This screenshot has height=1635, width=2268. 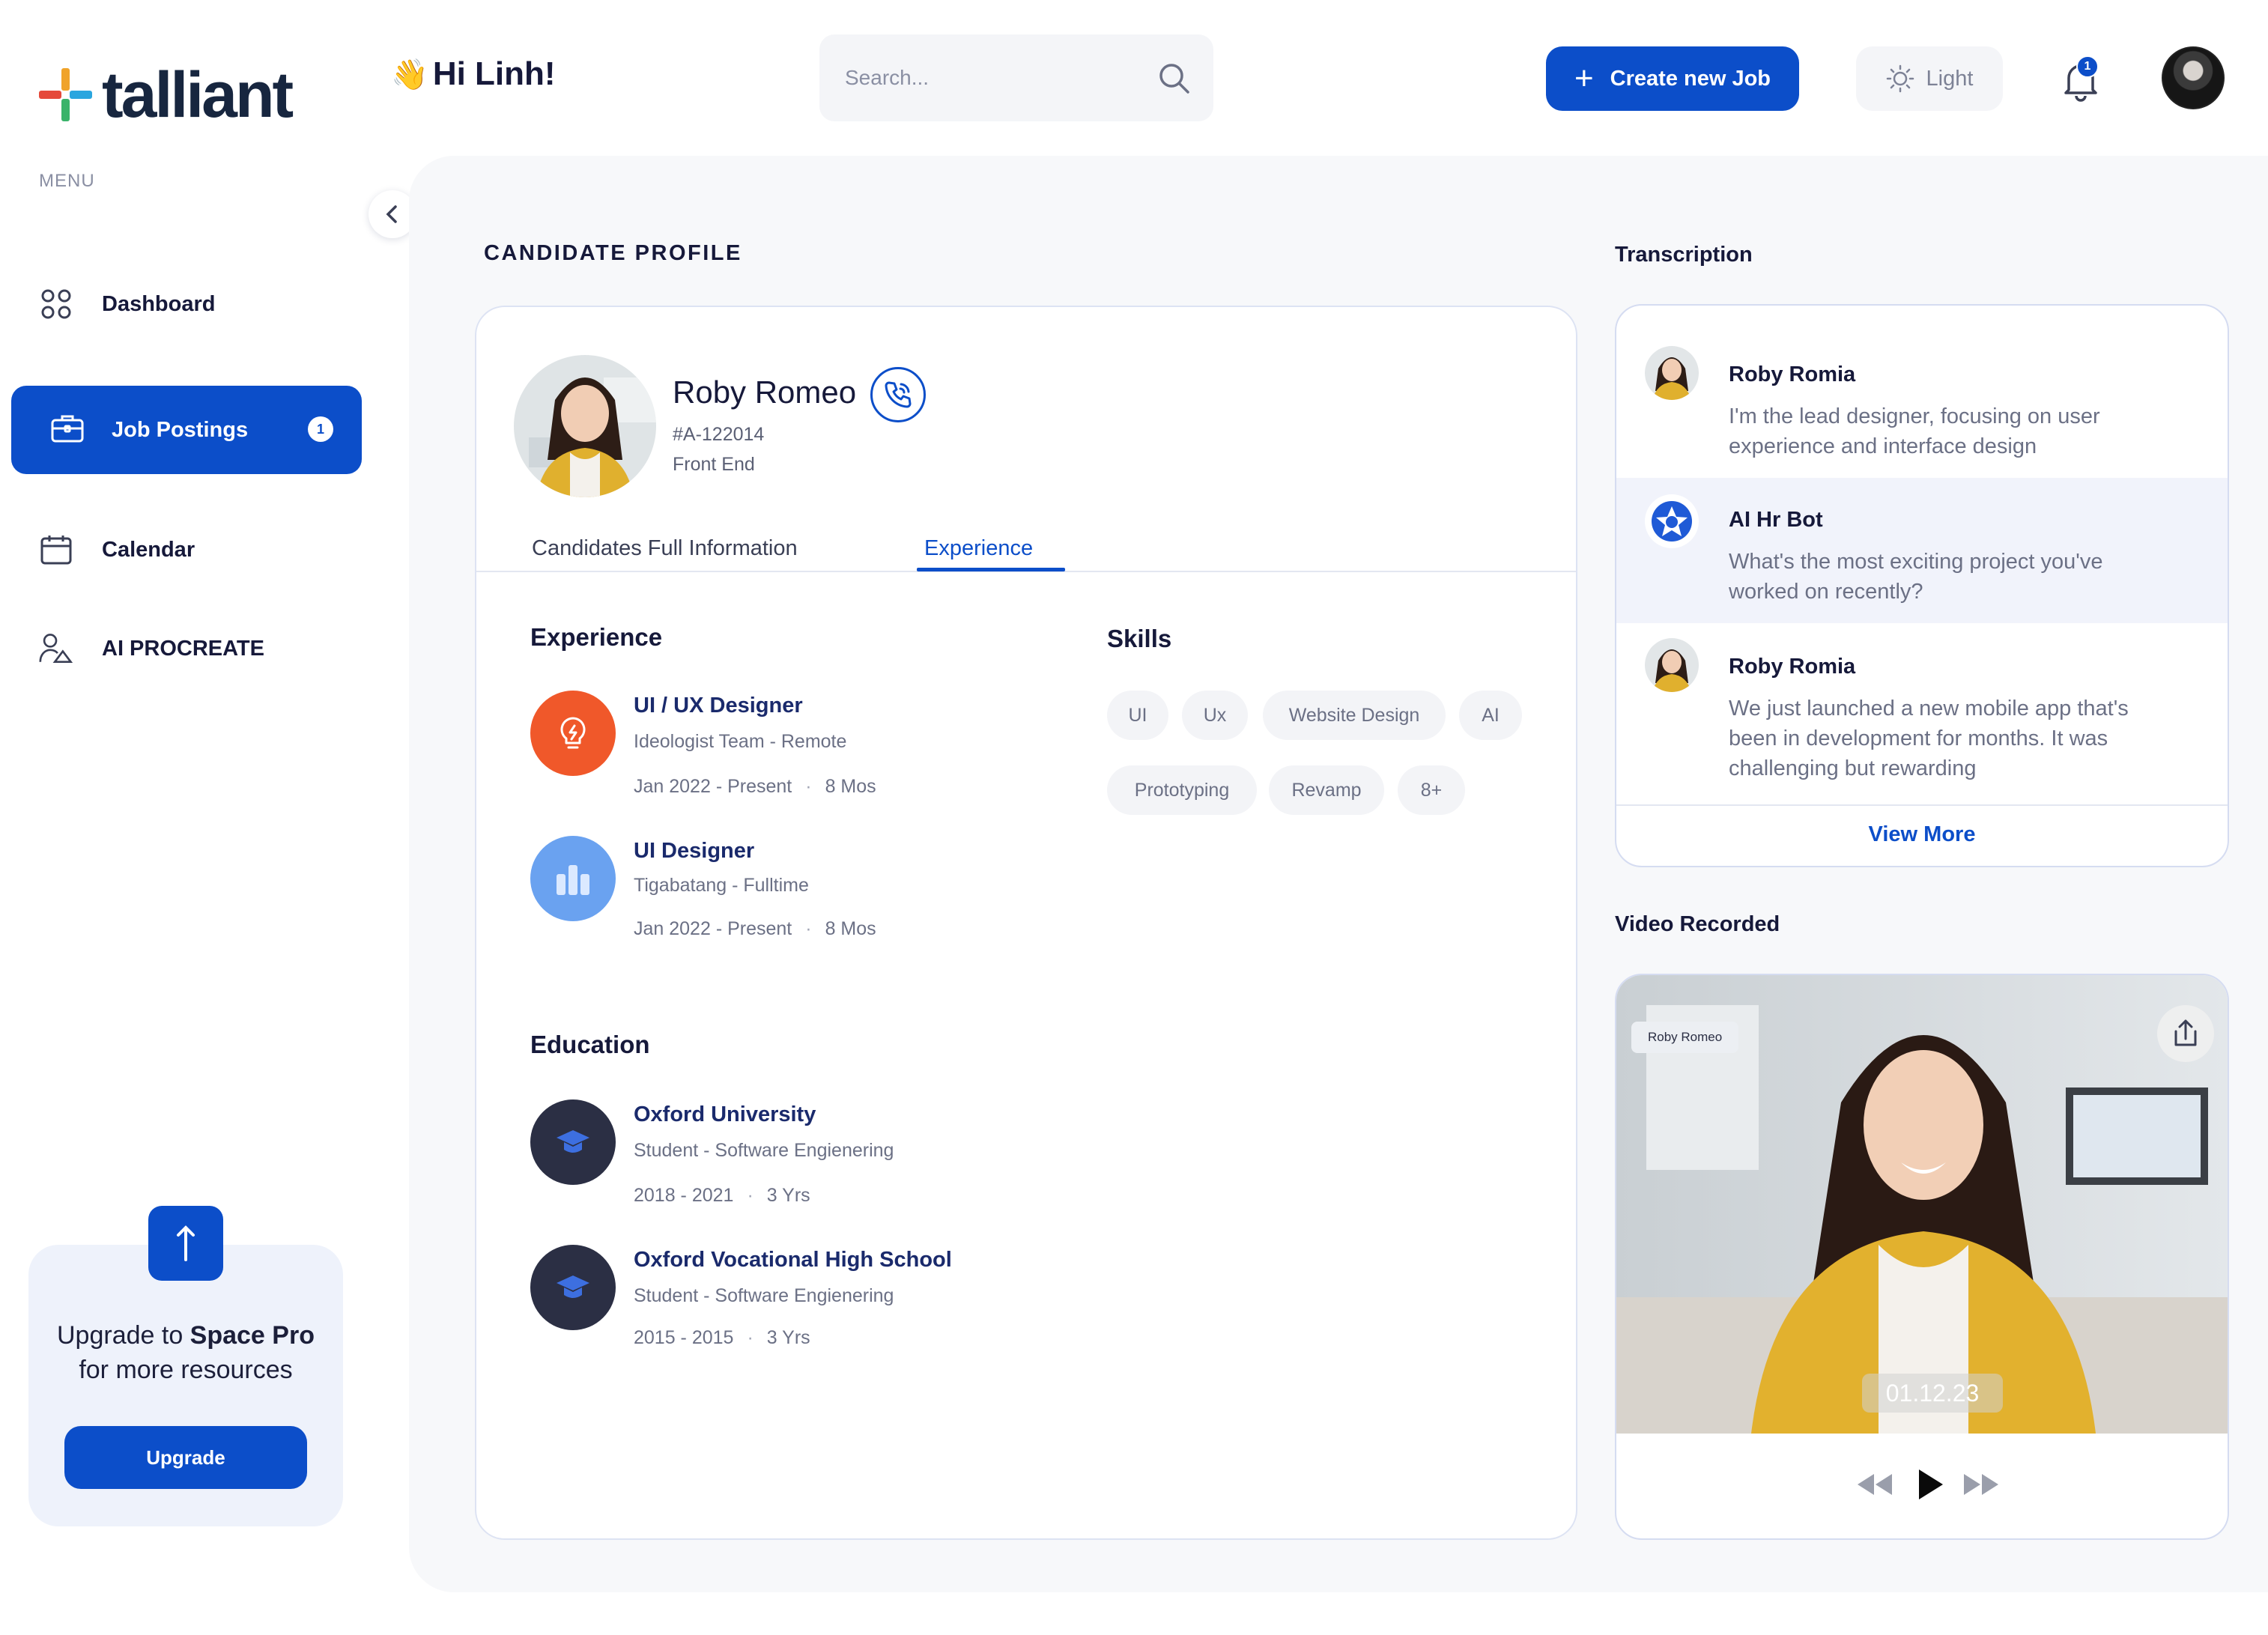 I want to click on experience-heading: Experience, so click(x=596, y=637).